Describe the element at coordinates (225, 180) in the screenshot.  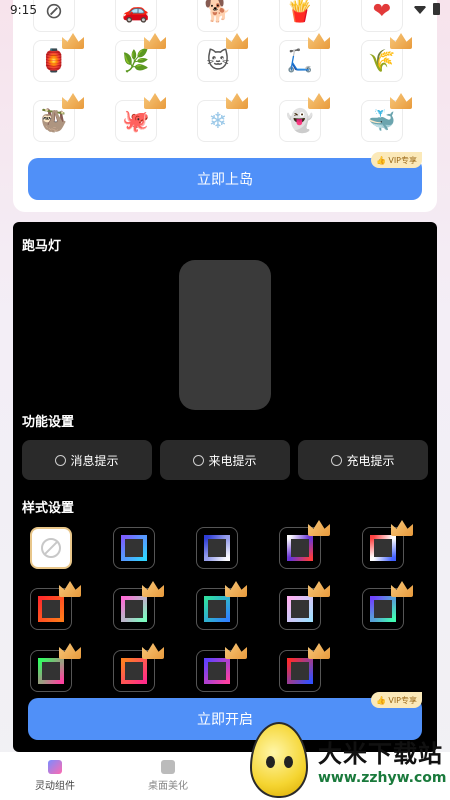
I see `go-island-label: 立即上岛` at that location.